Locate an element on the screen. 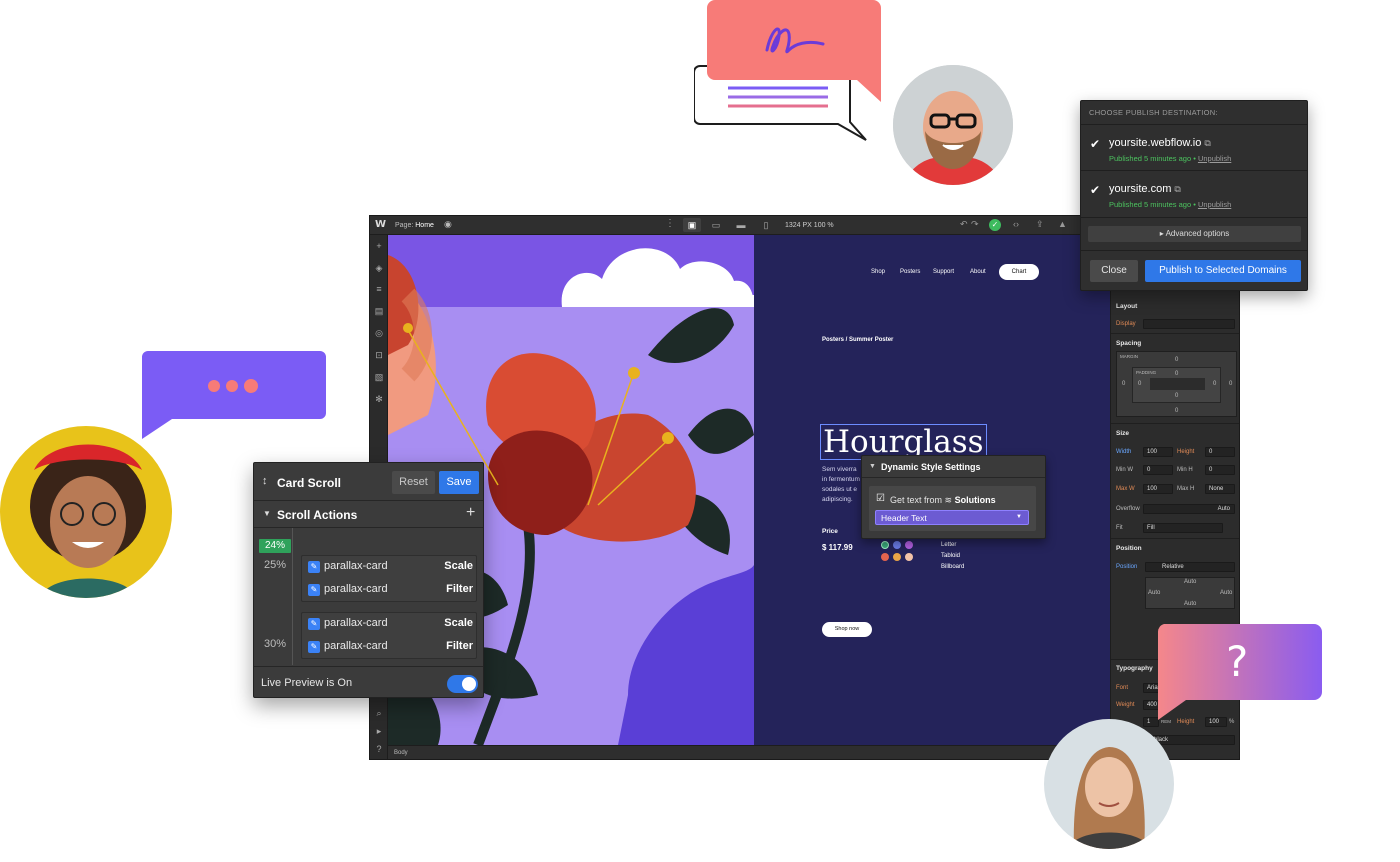 The image size is (1400, 862). padding-left: 0 is located at coordinates (1139, 384).